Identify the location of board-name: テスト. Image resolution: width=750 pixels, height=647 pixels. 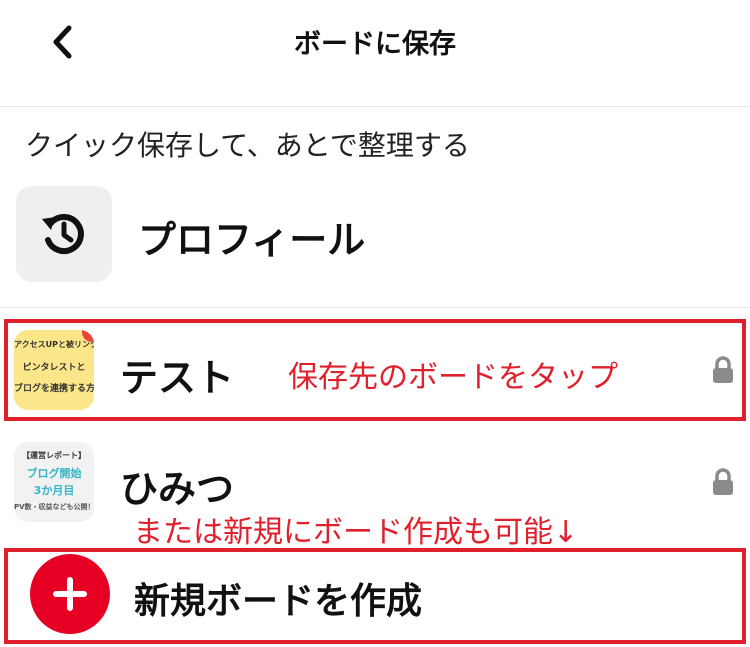
(177, 378).